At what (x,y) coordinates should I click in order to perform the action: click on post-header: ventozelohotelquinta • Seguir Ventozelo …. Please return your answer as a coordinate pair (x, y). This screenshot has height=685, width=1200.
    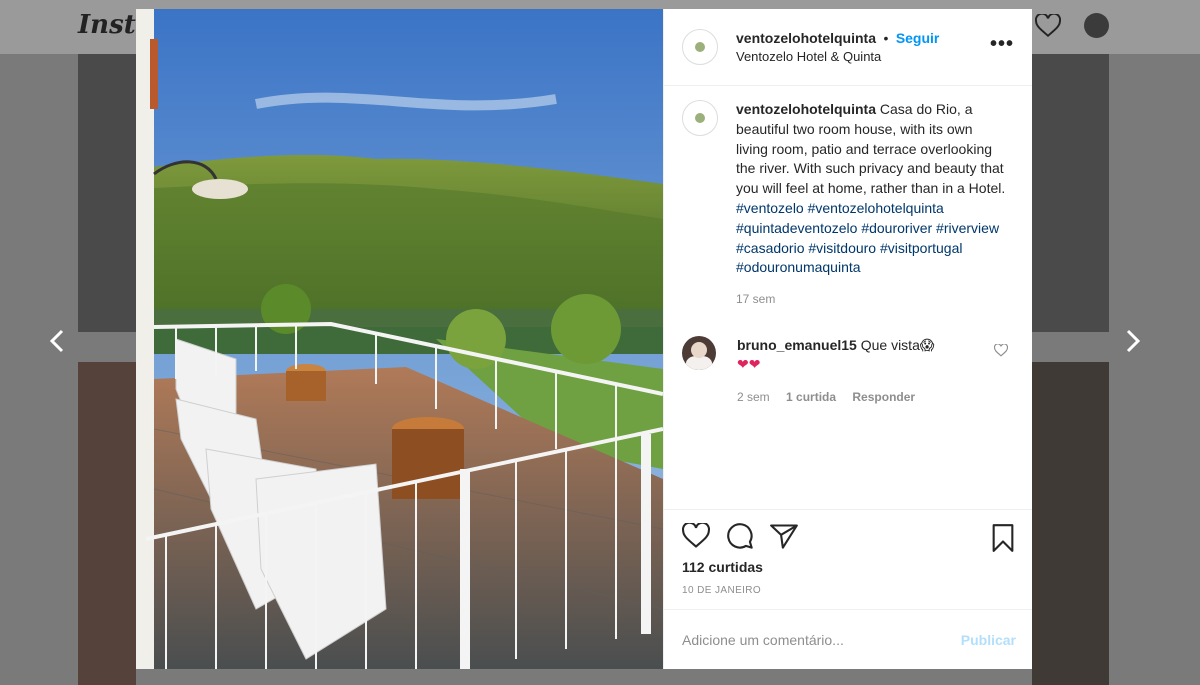
    Looking at the image, I should click on (848, 47).